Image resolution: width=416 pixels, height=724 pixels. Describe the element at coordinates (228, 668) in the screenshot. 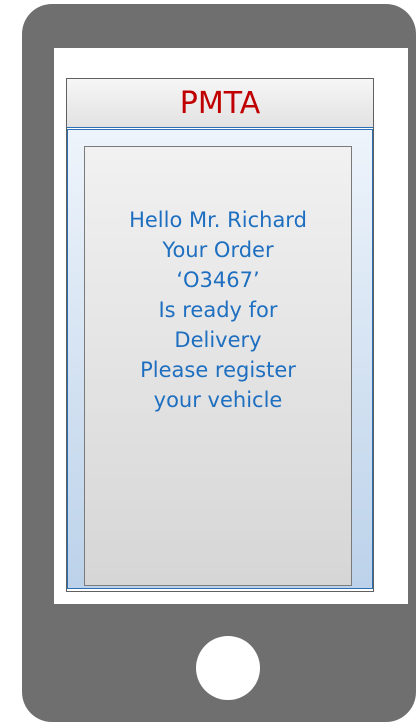

I see `home-button` at that location.